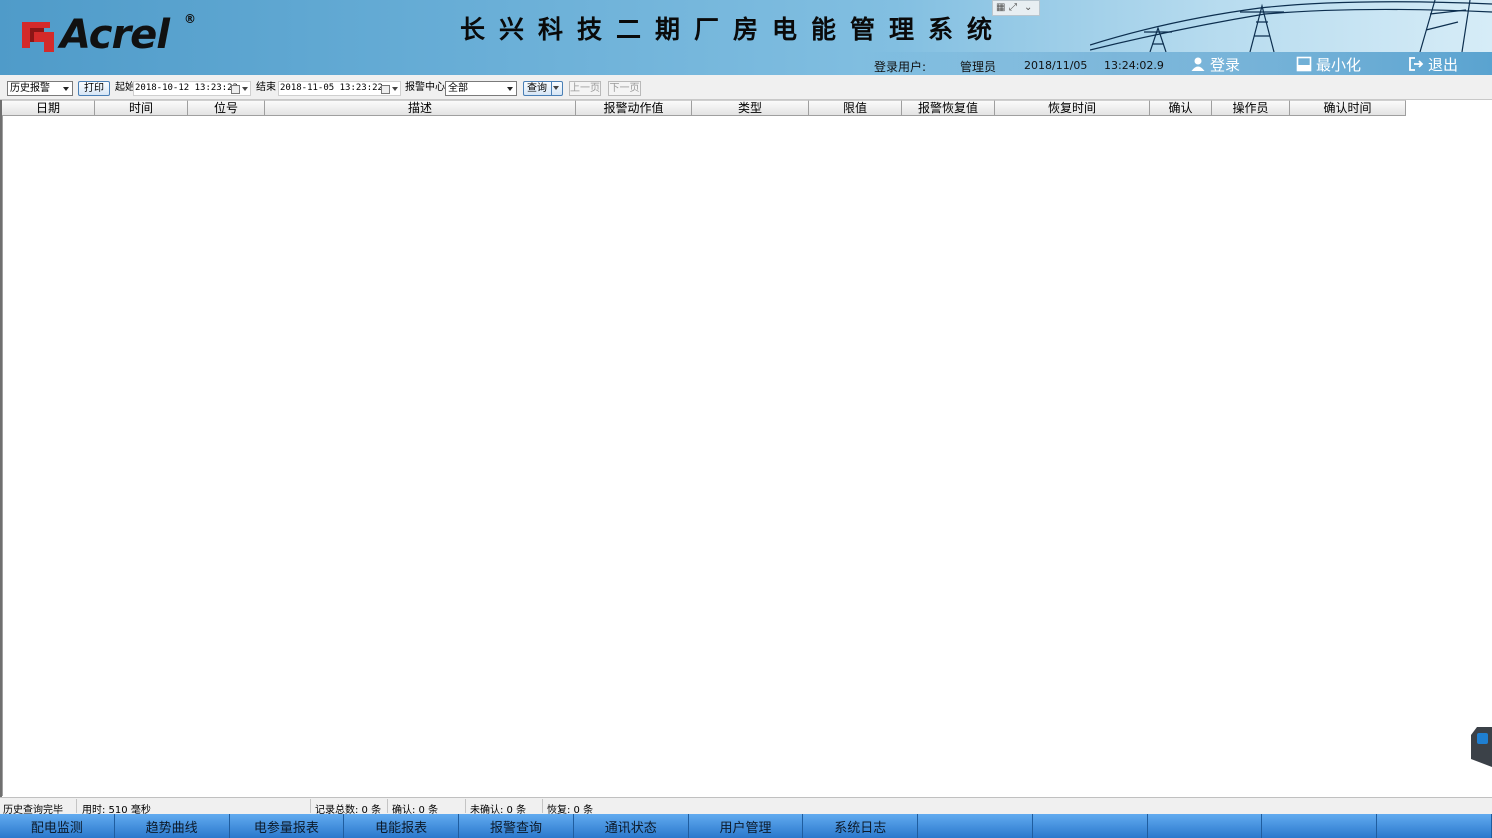 This screenshot has height=838, width=1492. Describe the element at coordinates (125, 87) in the screenshot. I see `start-label: 起始` at that location.